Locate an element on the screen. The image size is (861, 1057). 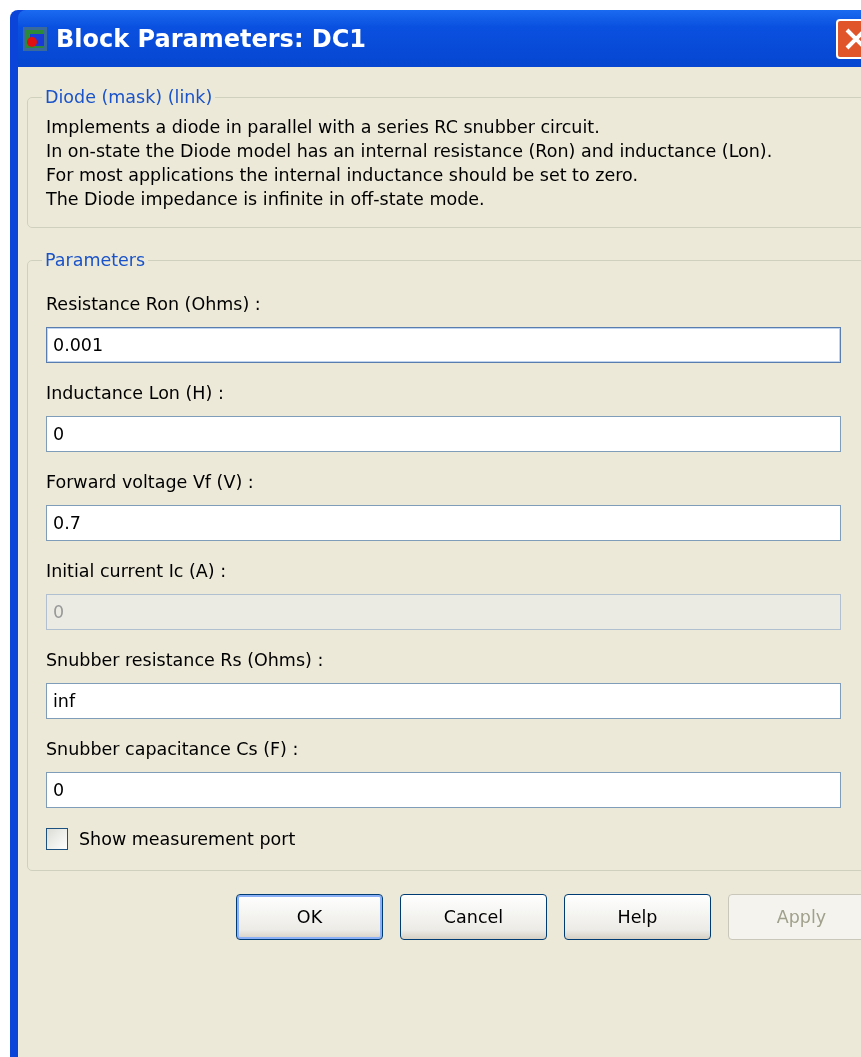
input-field: inf is located at coordinates (443, 701).